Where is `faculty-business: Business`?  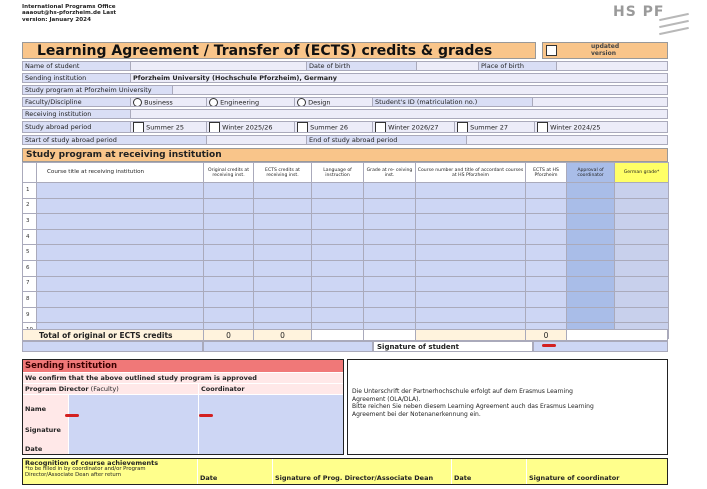
faculty-business: Business is located at coordinates (168, 102).